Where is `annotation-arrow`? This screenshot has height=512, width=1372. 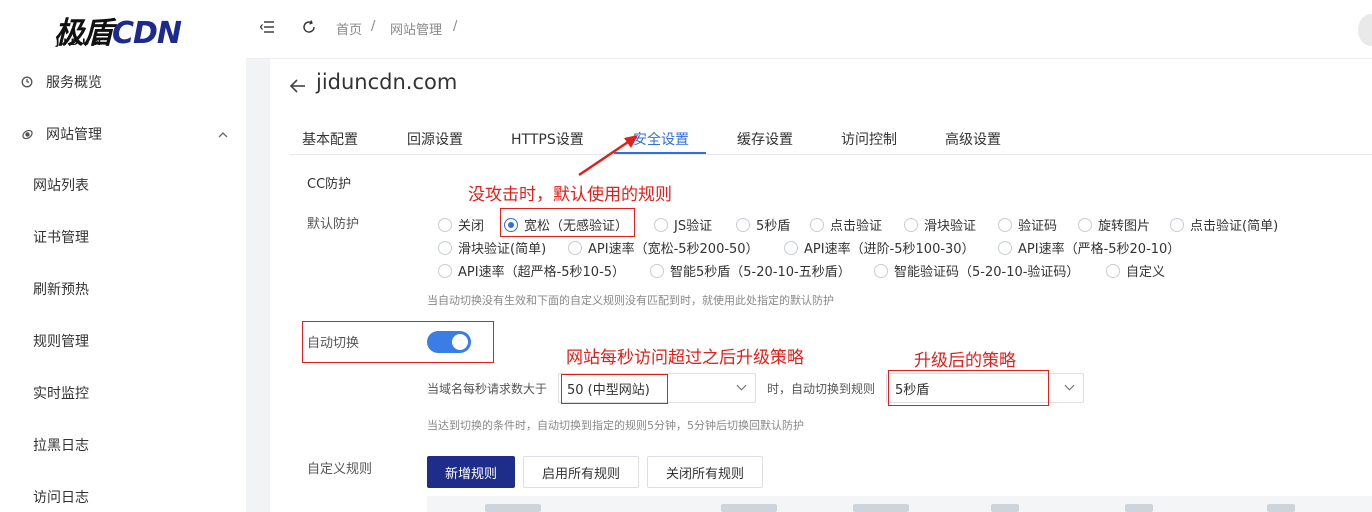 annotation-arrow is located at coordinates (608, 156).